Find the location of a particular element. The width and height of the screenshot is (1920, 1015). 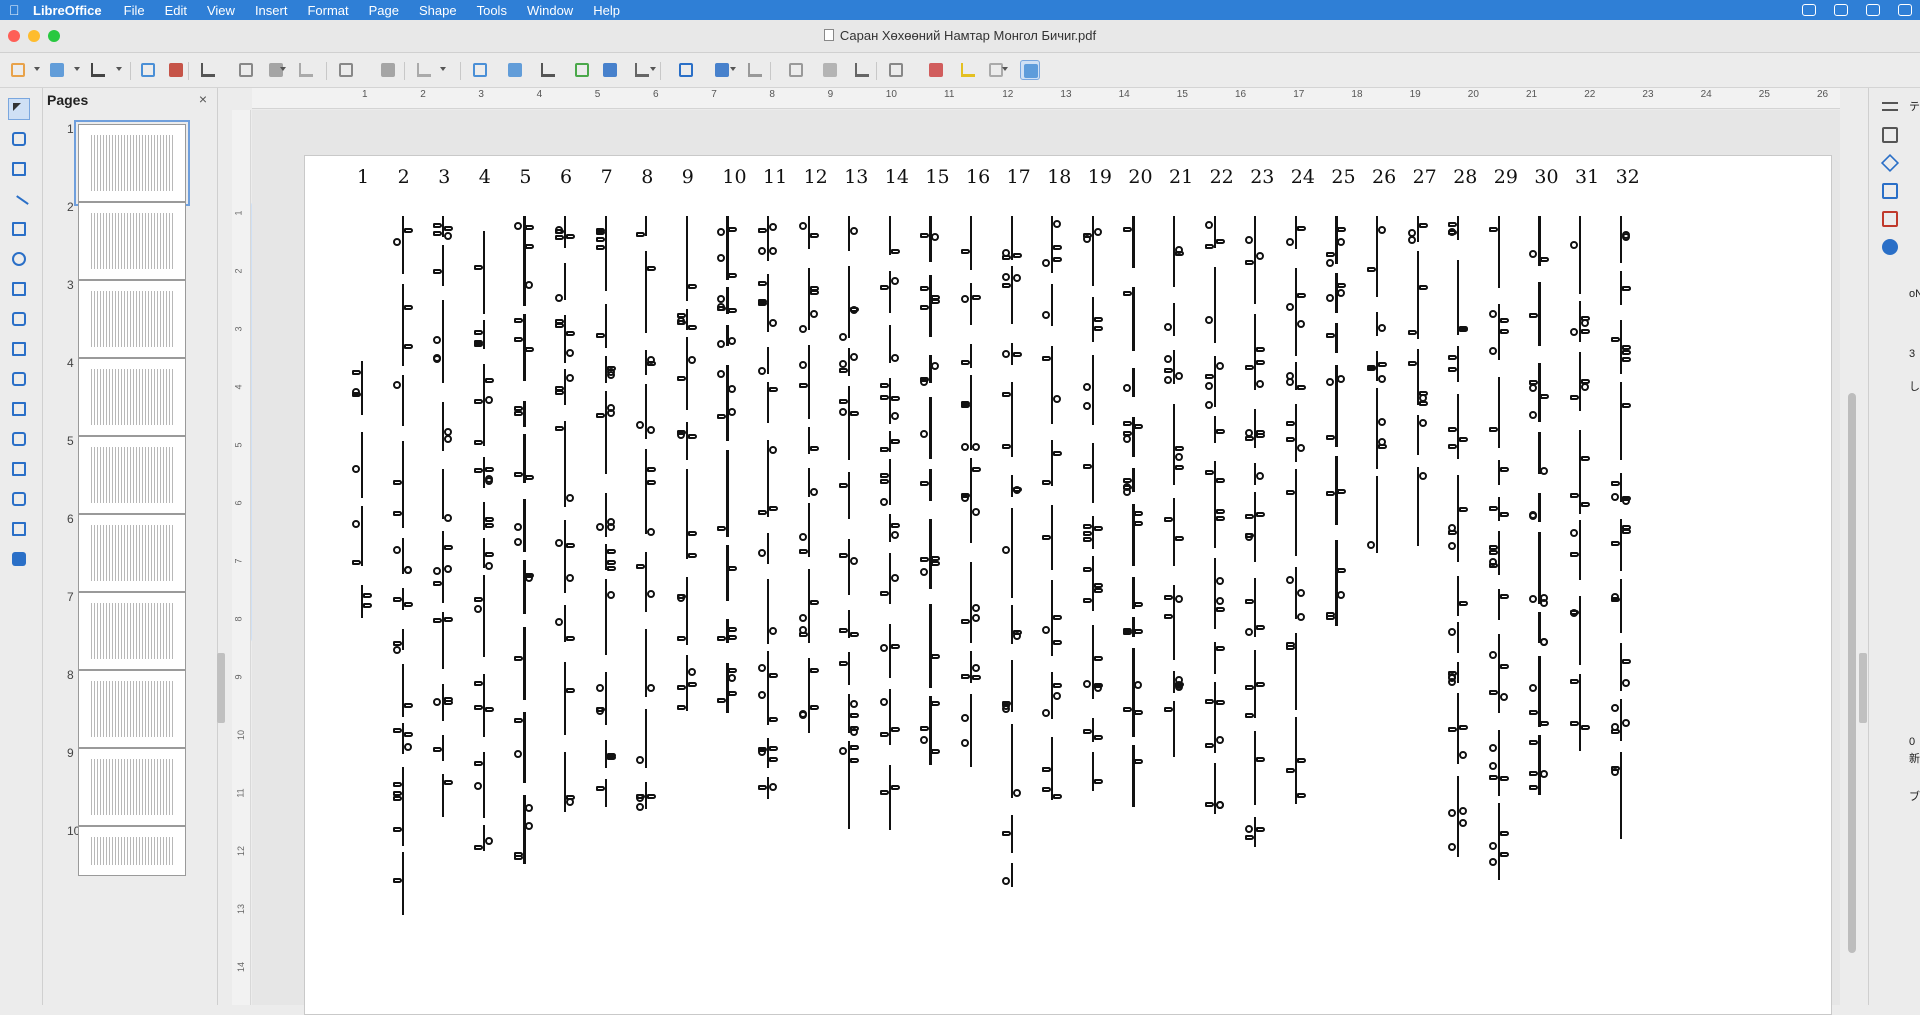

fontwork-icon is located at coordinates (686, 70).